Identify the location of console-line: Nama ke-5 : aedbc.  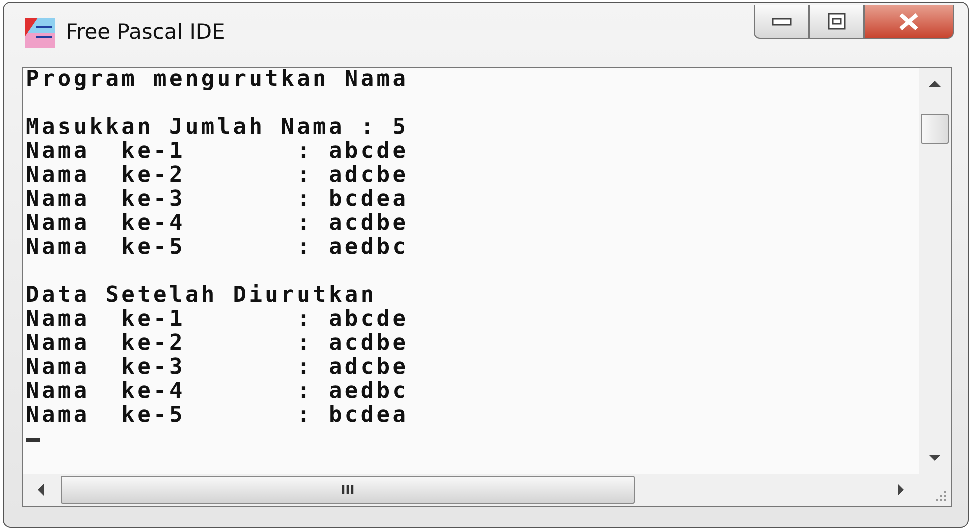
(217, 248).